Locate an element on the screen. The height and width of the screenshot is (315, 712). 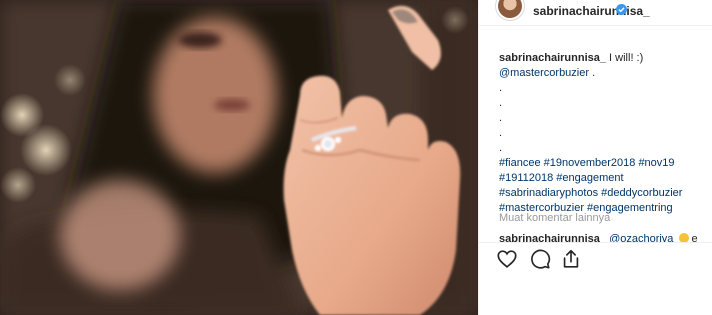
caption-dots: . . . . . is located at coordinates (602, 118).